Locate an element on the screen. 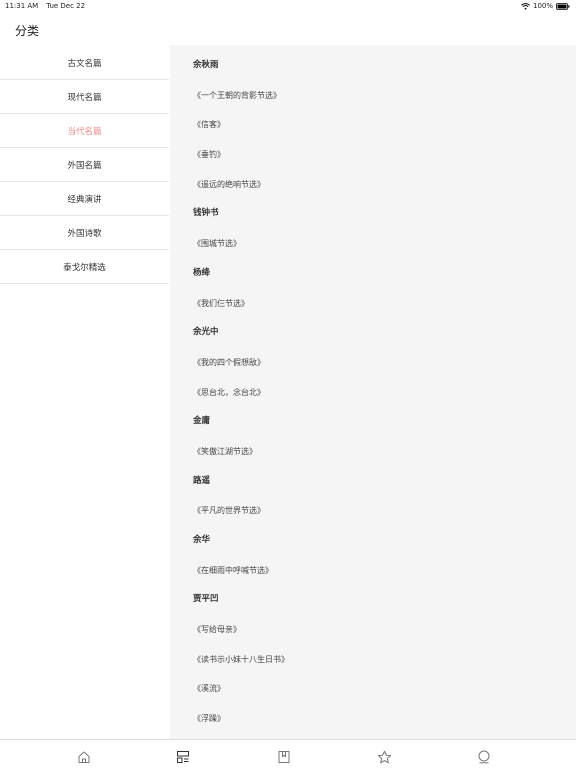 This screenshot has height=768, width=576. work-item: 《我们仨节选》 is located at coordinates (384, 304).